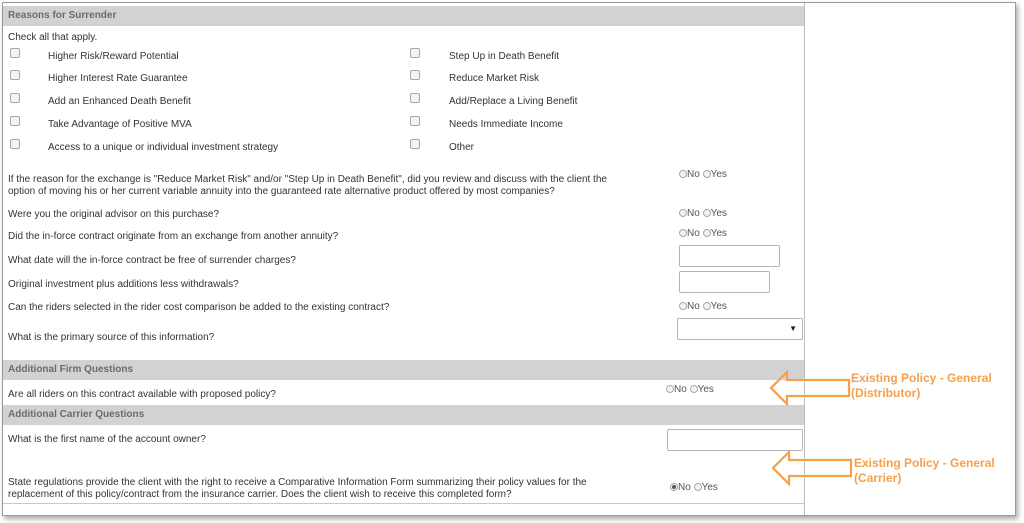 This screenshot has height=523, width=1024. Describe the element at coordinates (506, 124) in the screenshot. I see `label-immediate-income: Needs Immediate Income` at that location.